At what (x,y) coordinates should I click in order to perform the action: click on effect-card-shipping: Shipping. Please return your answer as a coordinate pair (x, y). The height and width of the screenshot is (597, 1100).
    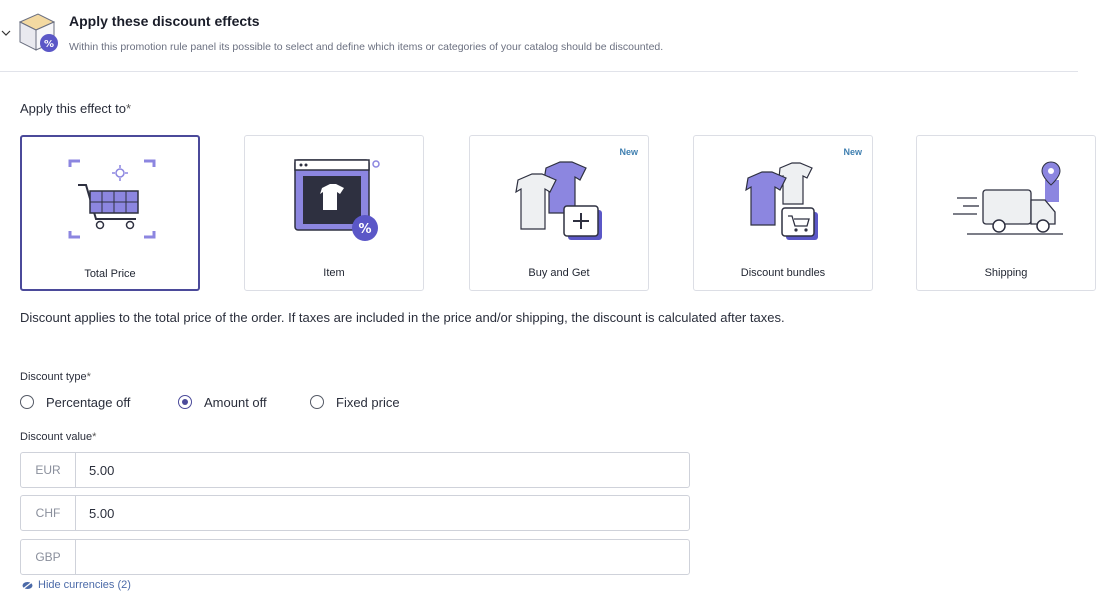
    Looking at the image, I should click on (1006, 213).